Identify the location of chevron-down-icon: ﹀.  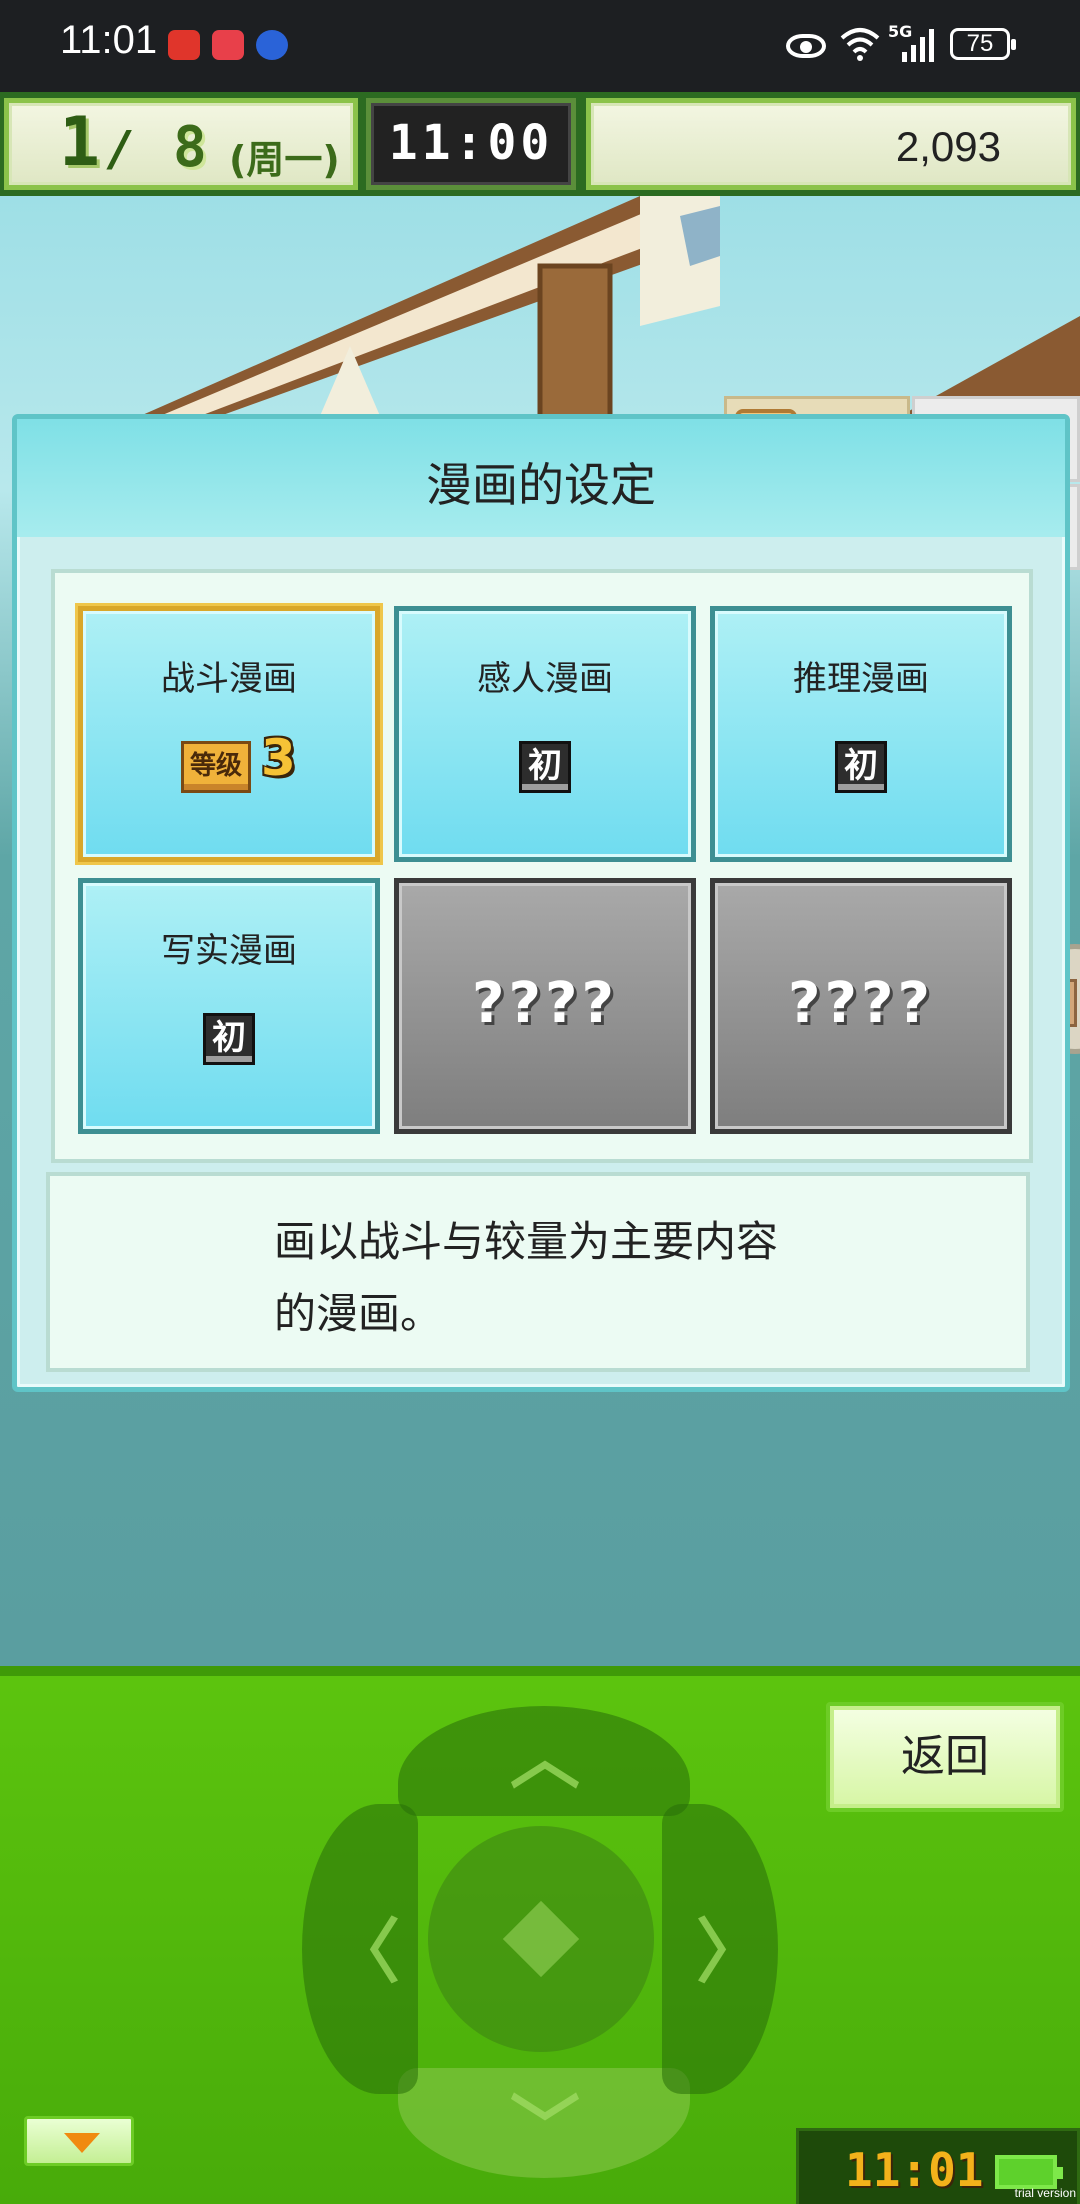
(545, 2128).